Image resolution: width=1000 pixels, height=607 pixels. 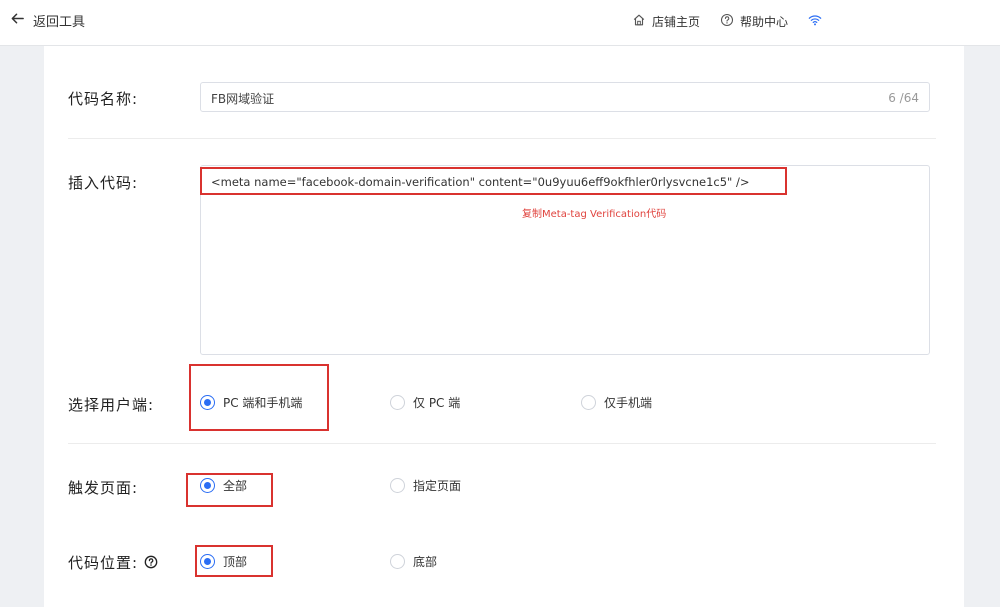 I want to click on insert-code-label: 插入代码:, so click(x=103, y=183).